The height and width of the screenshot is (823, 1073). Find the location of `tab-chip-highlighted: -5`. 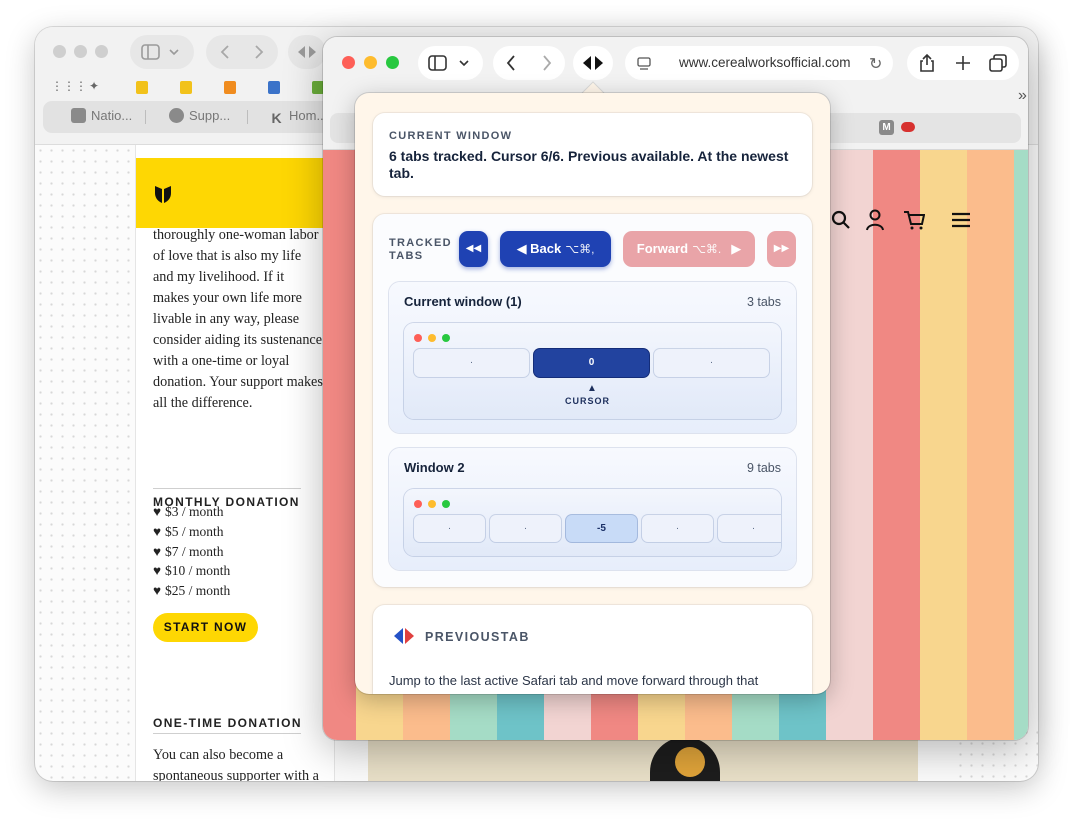

tab-chip-highlighted: -5 is located at coordinates (601, 528).